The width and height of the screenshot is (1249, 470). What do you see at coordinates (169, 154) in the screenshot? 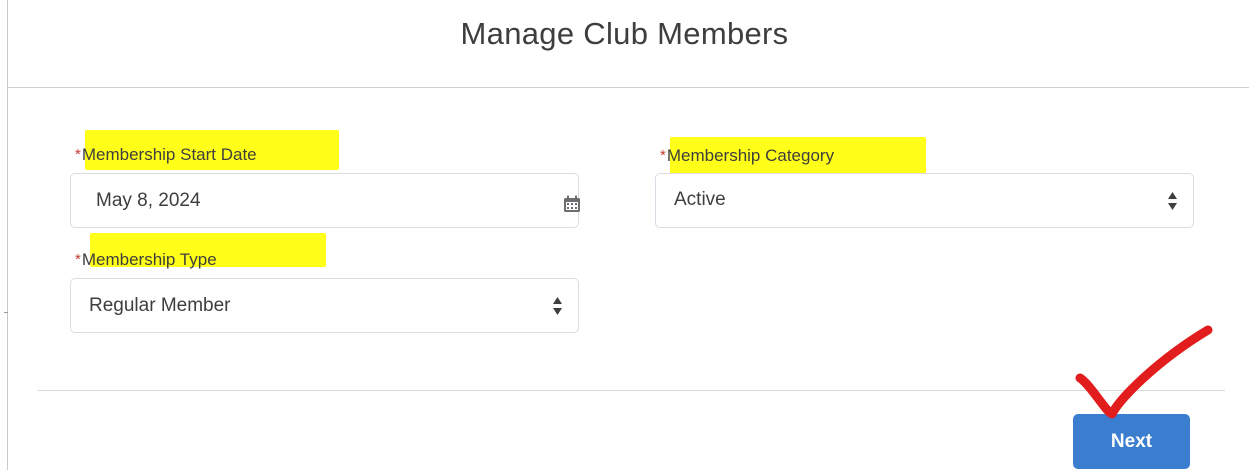
I see `start-date-label-text: Membership Start Date` at bounding box center [169, 154].